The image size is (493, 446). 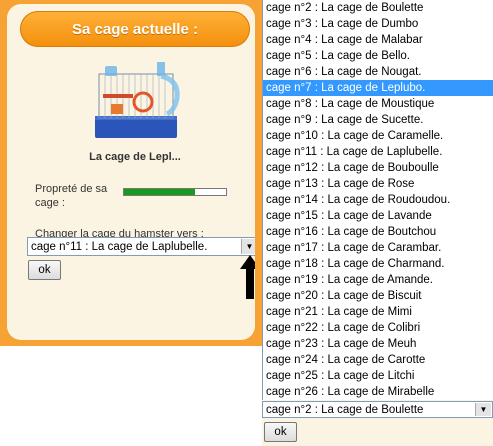 I want to click on dropdown-option: cage n°11 : La cage de Laplubelle., so click(x=378, y=152).